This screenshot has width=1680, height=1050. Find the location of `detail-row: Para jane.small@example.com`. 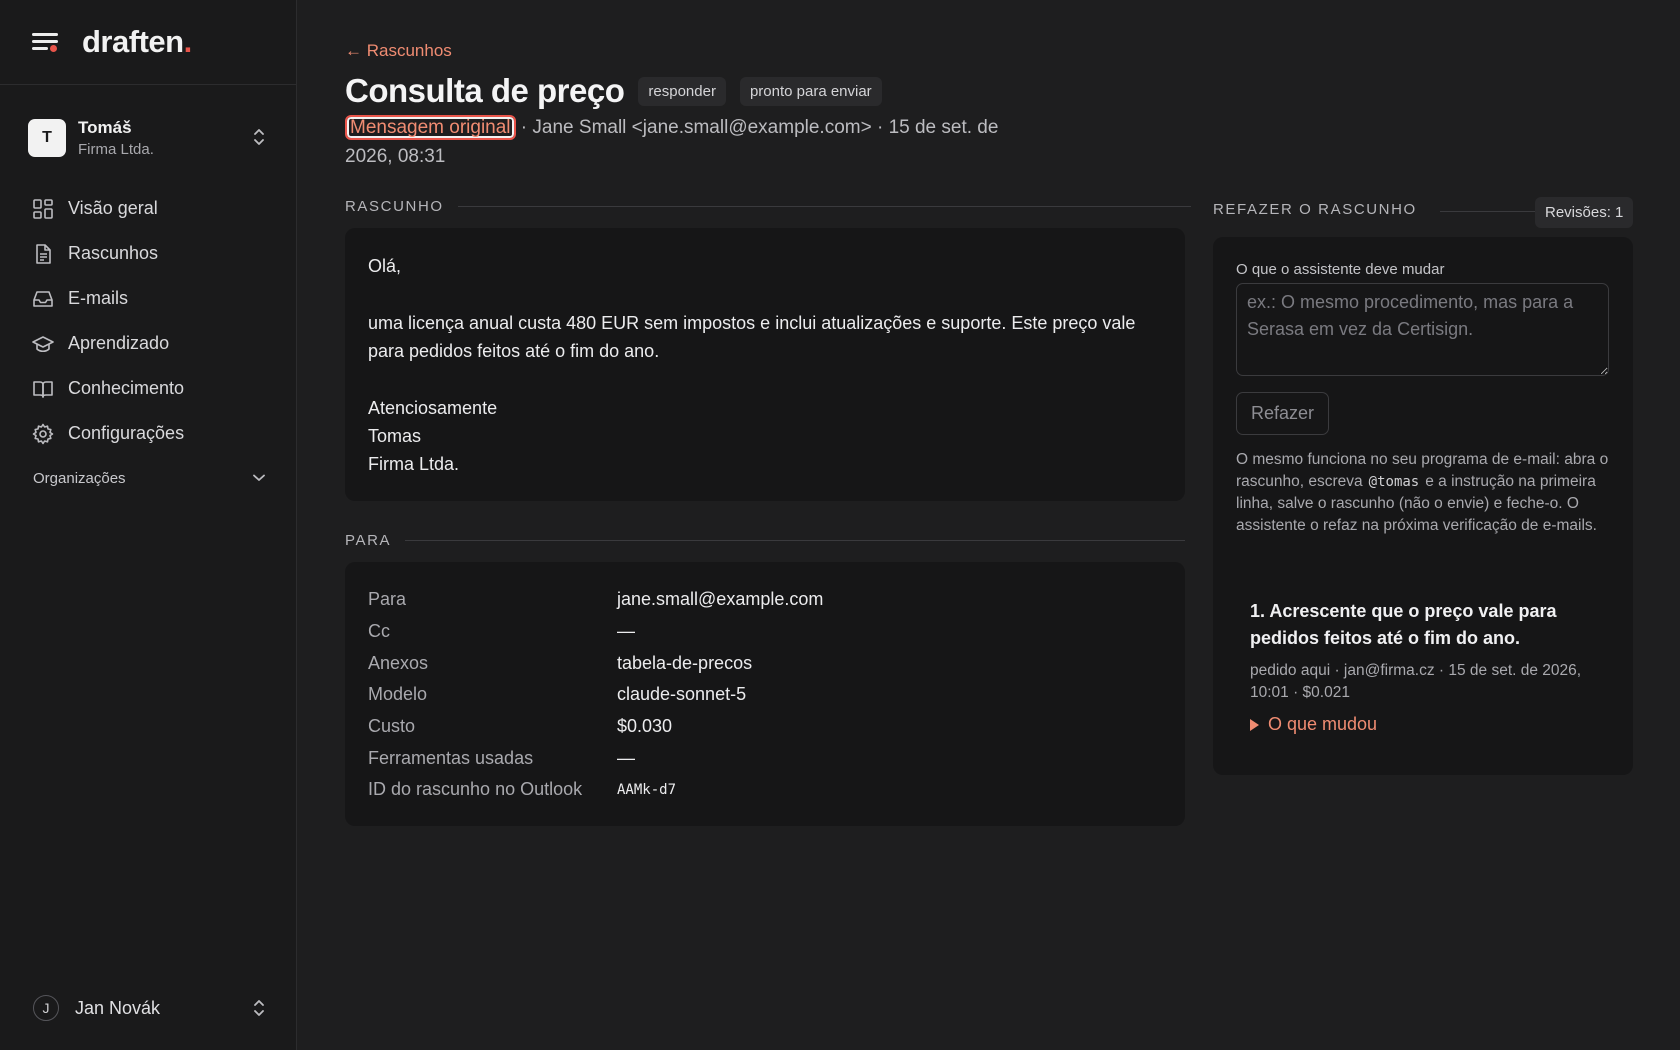

detail-row: Para jane.small@example.com is located at coordinates (765, 600).